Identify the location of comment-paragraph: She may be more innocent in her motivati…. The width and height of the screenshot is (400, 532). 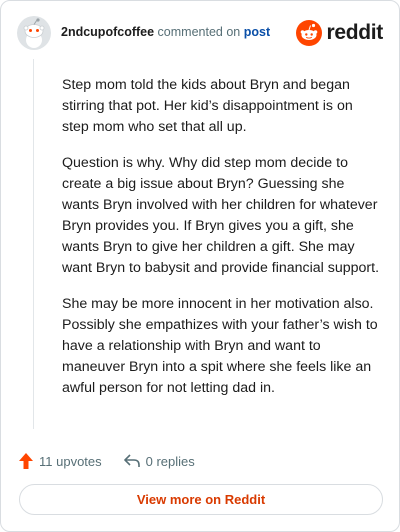
(220, 346).